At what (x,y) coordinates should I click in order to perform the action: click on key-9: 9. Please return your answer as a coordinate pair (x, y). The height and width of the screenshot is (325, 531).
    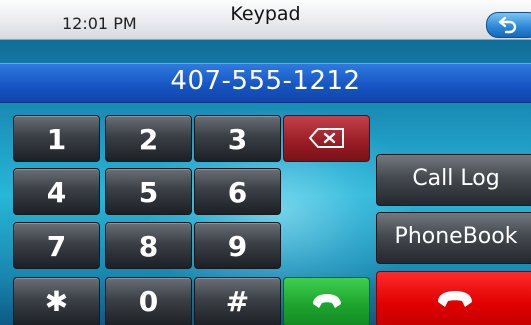
    Looking at the image, I should click on (237, 245).